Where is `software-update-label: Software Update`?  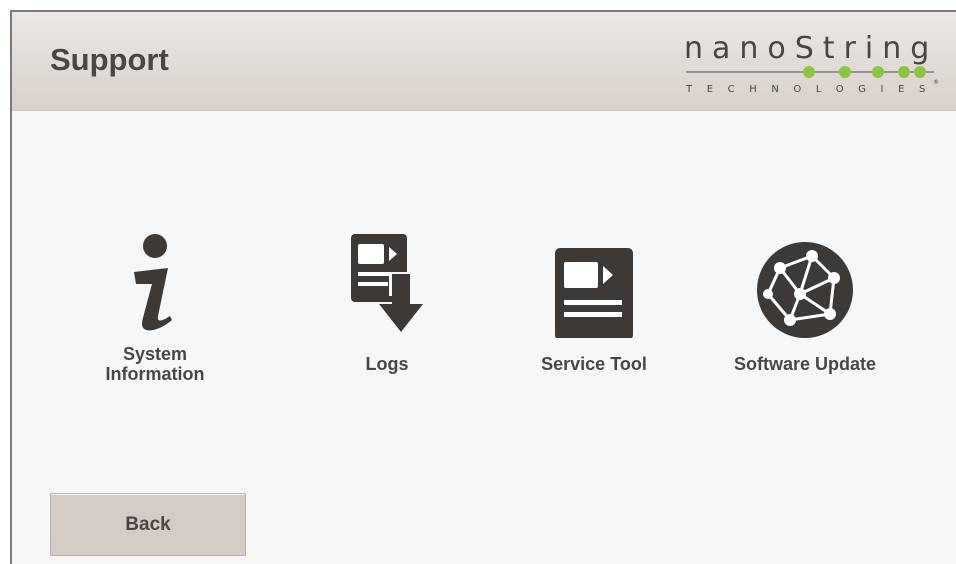
software-update-label: Software Update is located at coordinates (805, 364).